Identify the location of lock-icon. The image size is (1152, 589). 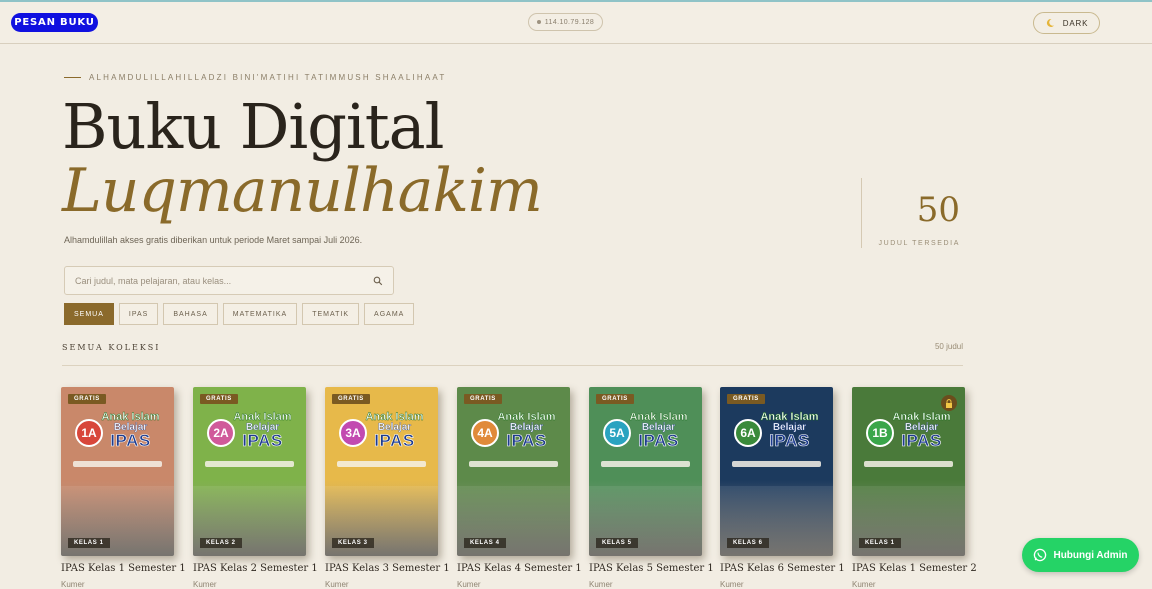
(949, 403).